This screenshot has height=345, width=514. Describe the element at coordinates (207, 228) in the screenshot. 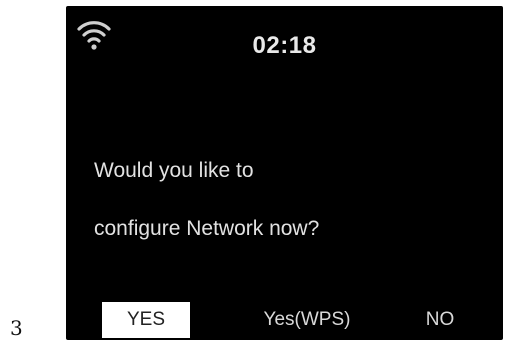

I see `prompt-line-2: configure Network now?` at that location.